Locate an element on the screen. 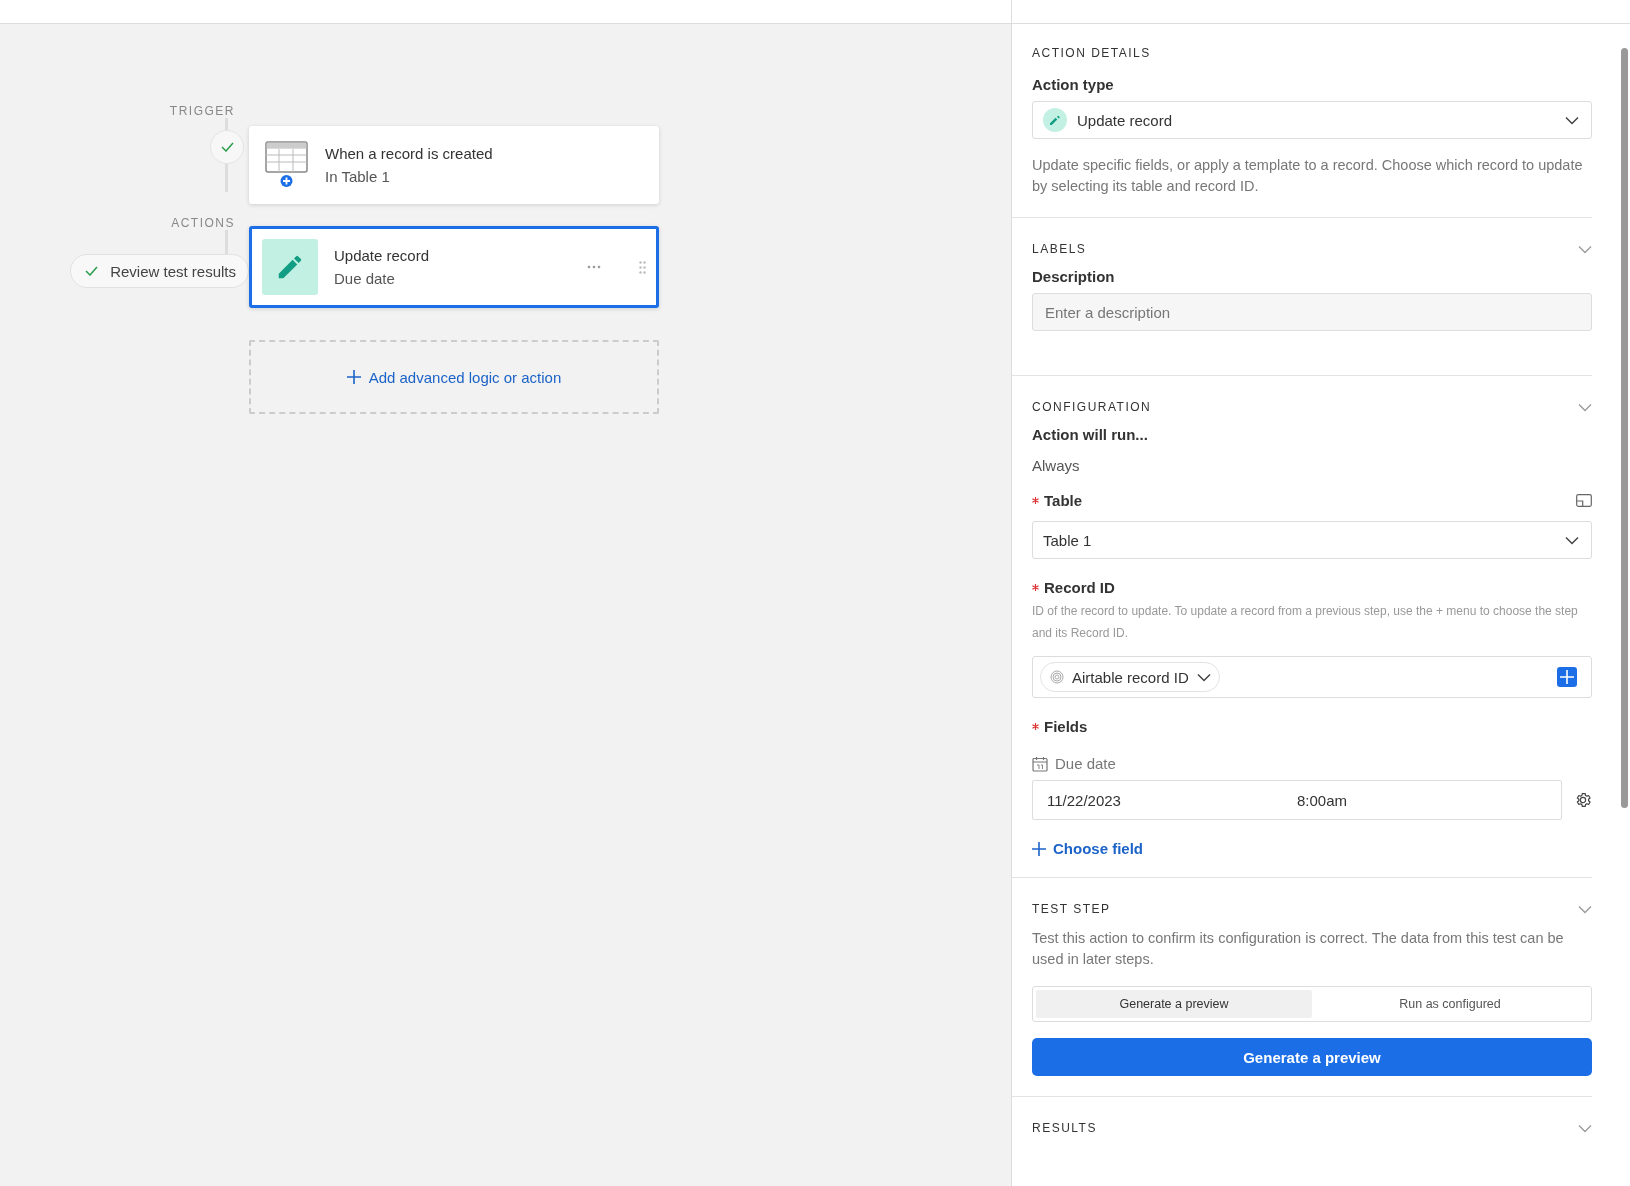 The height and width of the screenshot is (1186, 1630). drag-handle-icon is located at coordinates (642, 267).